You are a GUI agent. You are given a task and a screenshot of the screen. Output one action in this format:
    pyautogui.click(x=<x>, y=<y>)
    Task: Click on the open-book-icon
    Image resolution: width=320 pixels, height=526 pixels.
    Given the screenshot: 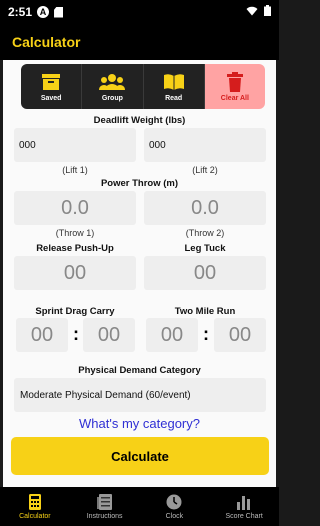 What is the action you would take?
    pyautogui.click(x=174, y=82)
    